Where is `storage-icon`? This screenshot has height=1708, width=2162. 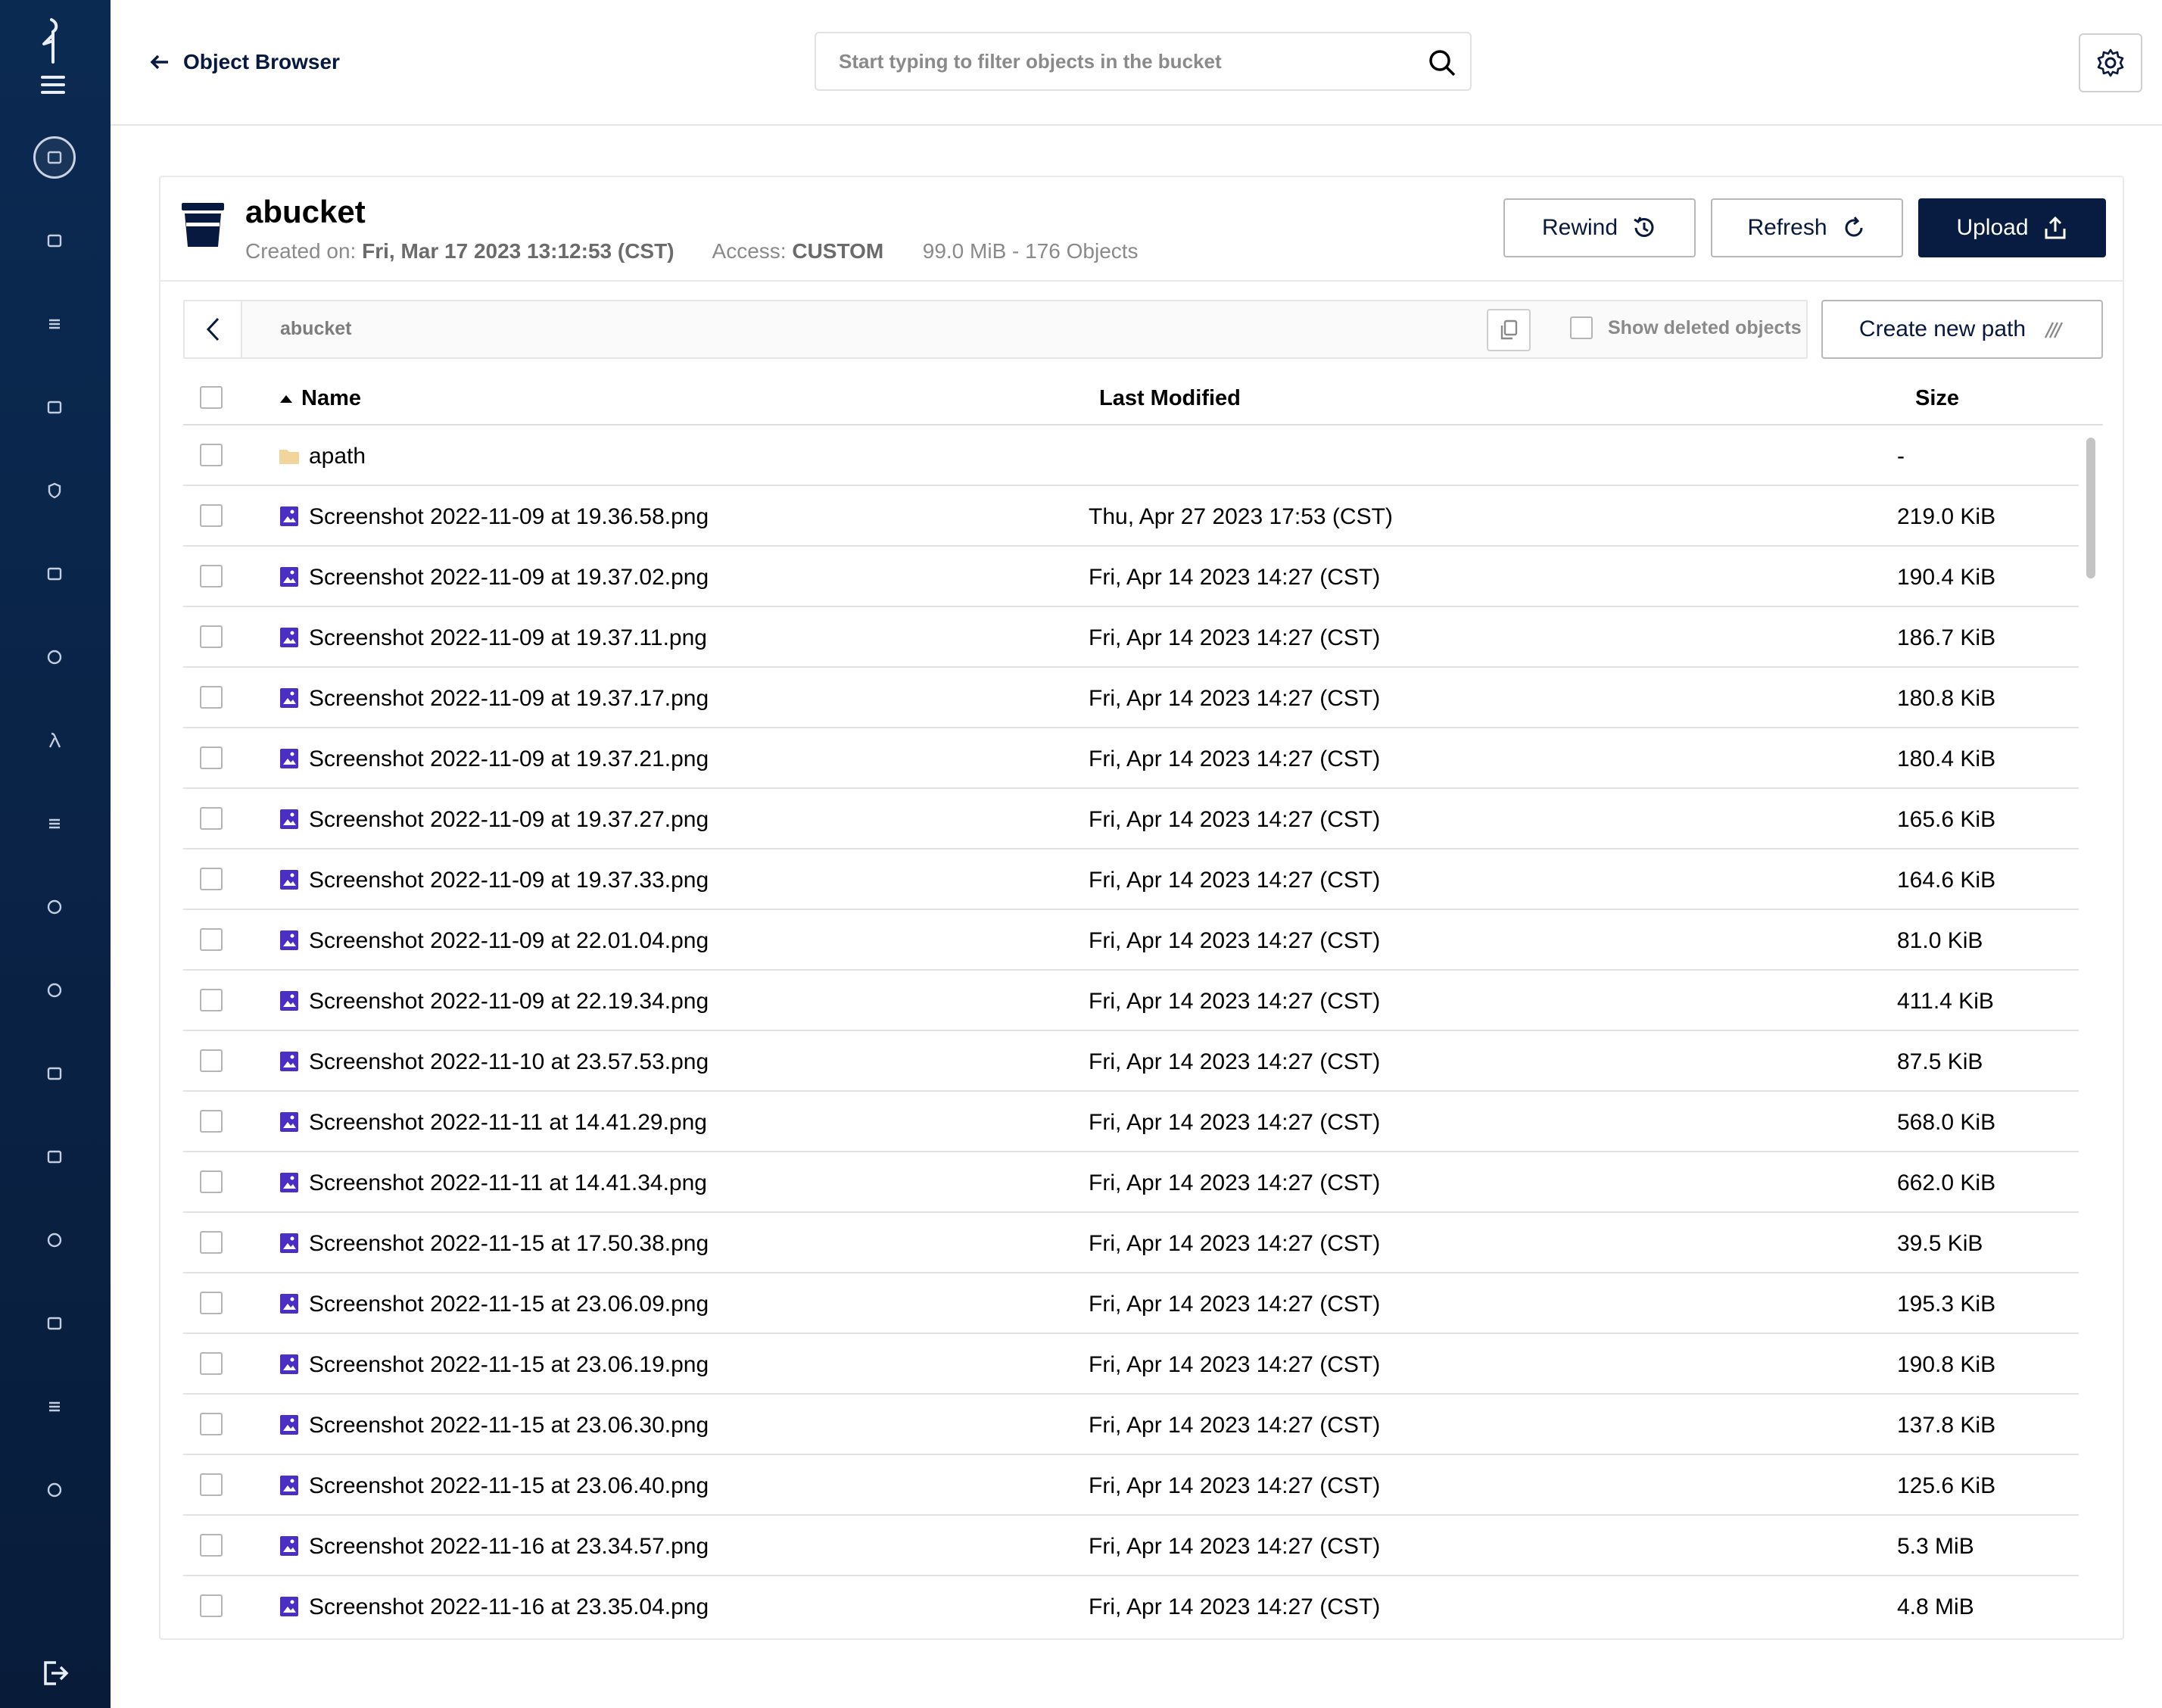
storage-icon is located at coordinates (54, 1323).